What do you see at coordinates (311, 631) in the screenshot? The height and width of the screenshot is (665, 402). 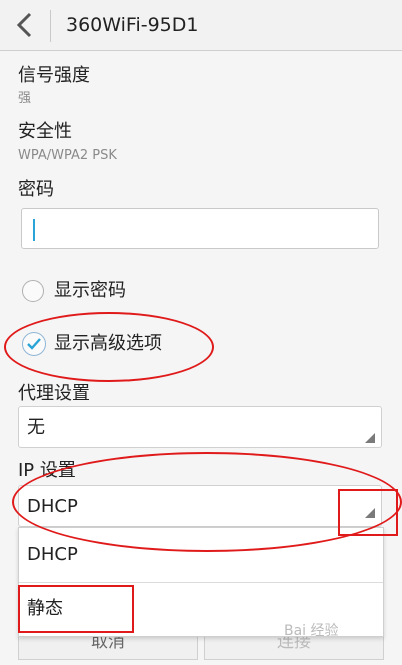 I see `watermark: Bai 经验` at bounding box center [311, 631].